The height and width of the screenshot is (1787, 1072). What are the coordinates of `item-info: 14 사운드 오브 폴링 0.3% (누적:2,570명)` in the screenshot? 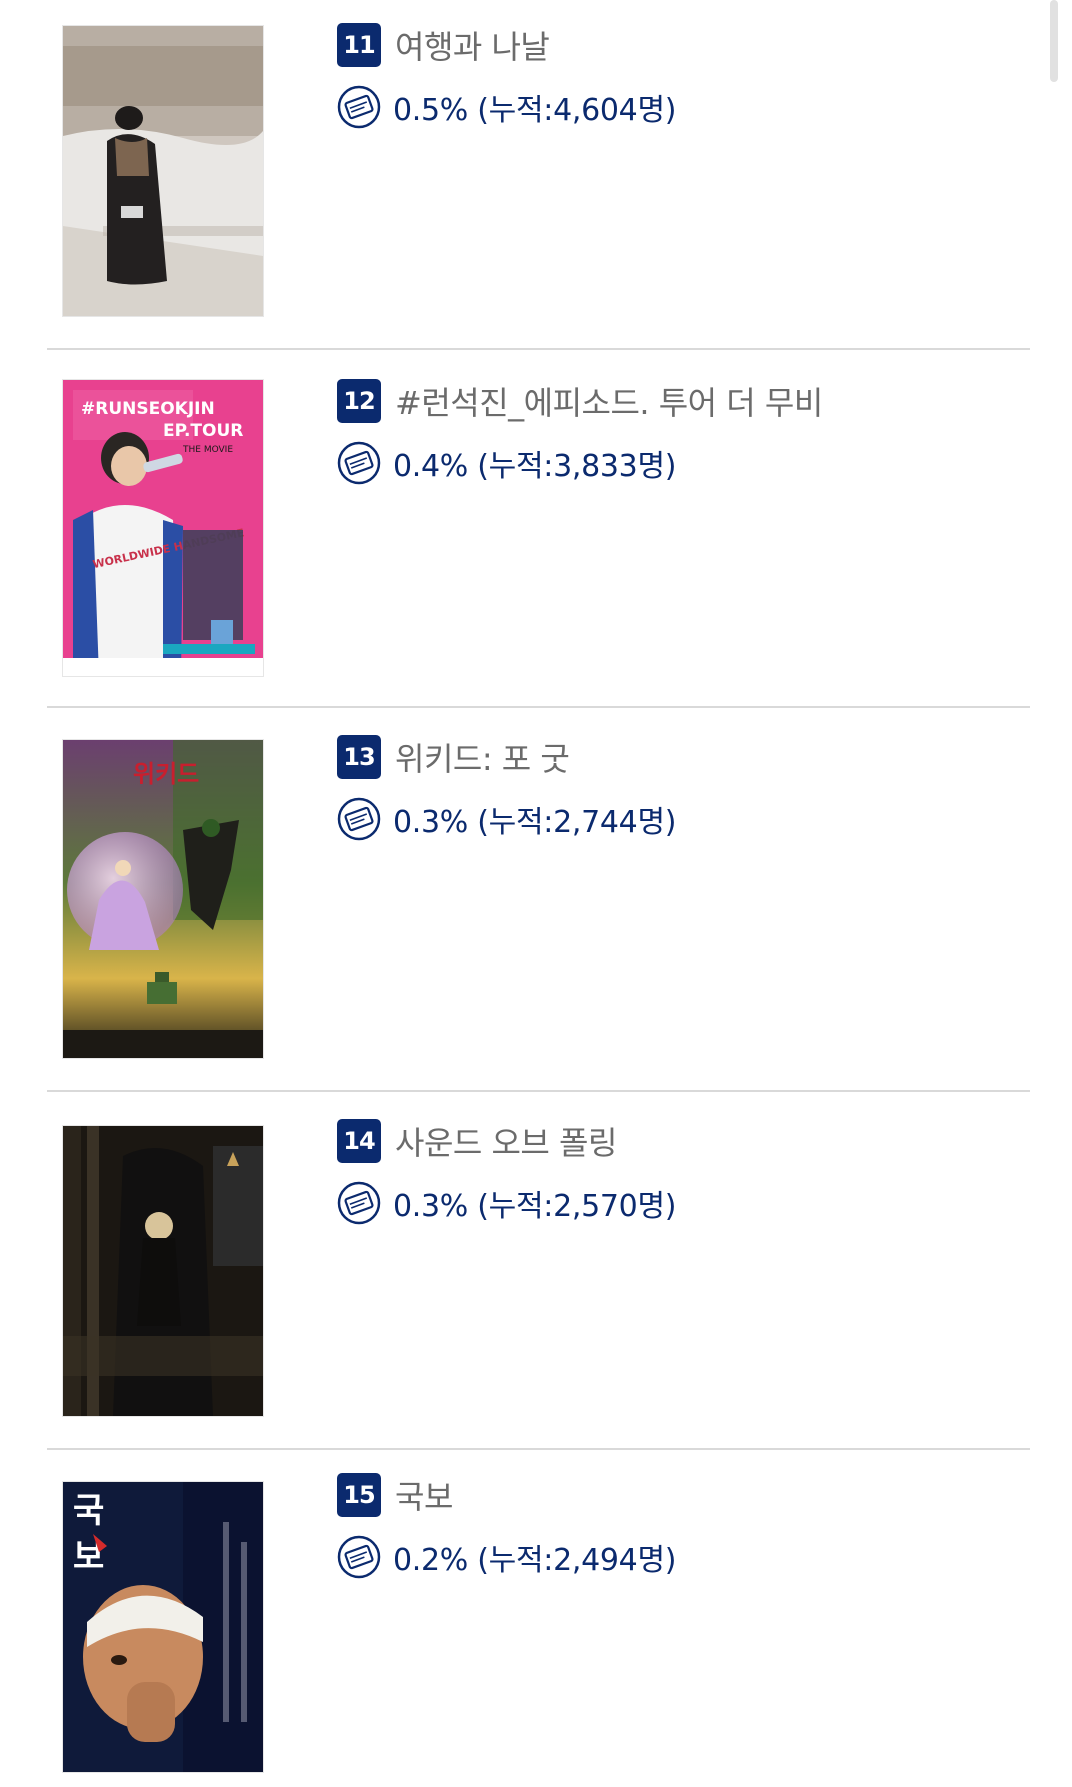 It's located at (506, 1172).